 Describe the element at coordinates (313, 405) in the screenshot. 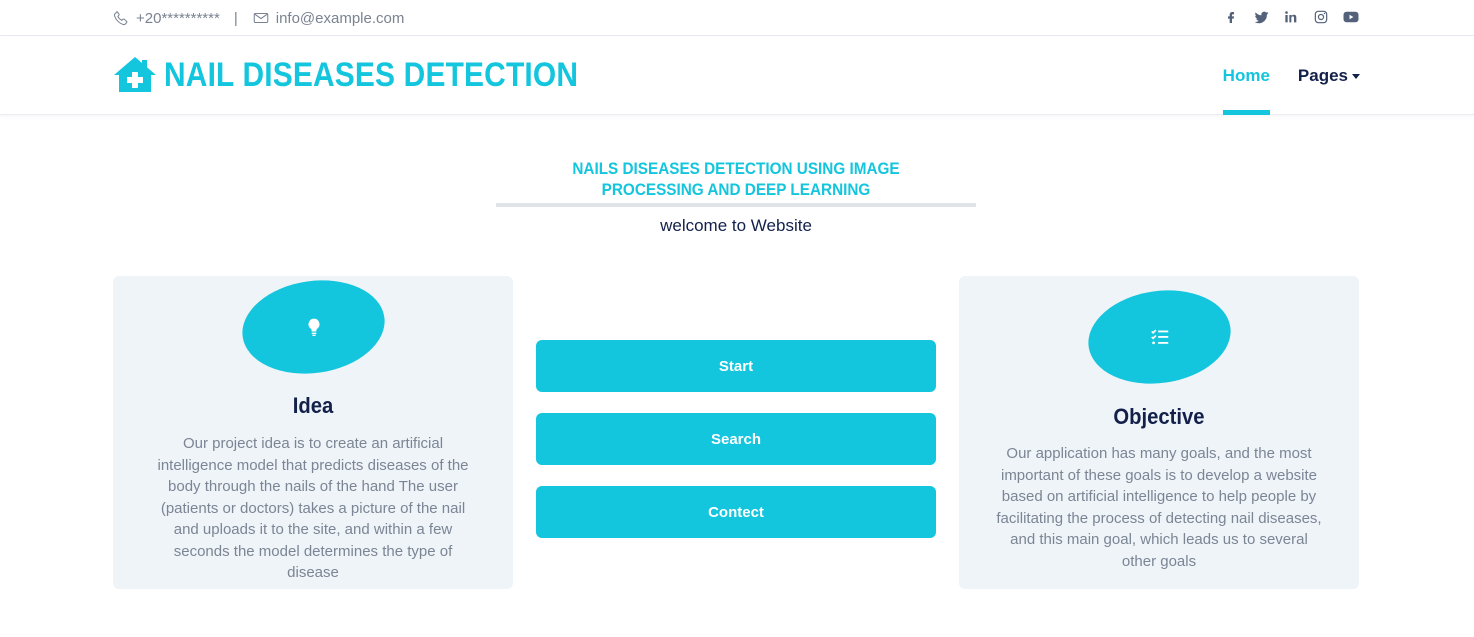

I see `idea-title: Idea` at that location.